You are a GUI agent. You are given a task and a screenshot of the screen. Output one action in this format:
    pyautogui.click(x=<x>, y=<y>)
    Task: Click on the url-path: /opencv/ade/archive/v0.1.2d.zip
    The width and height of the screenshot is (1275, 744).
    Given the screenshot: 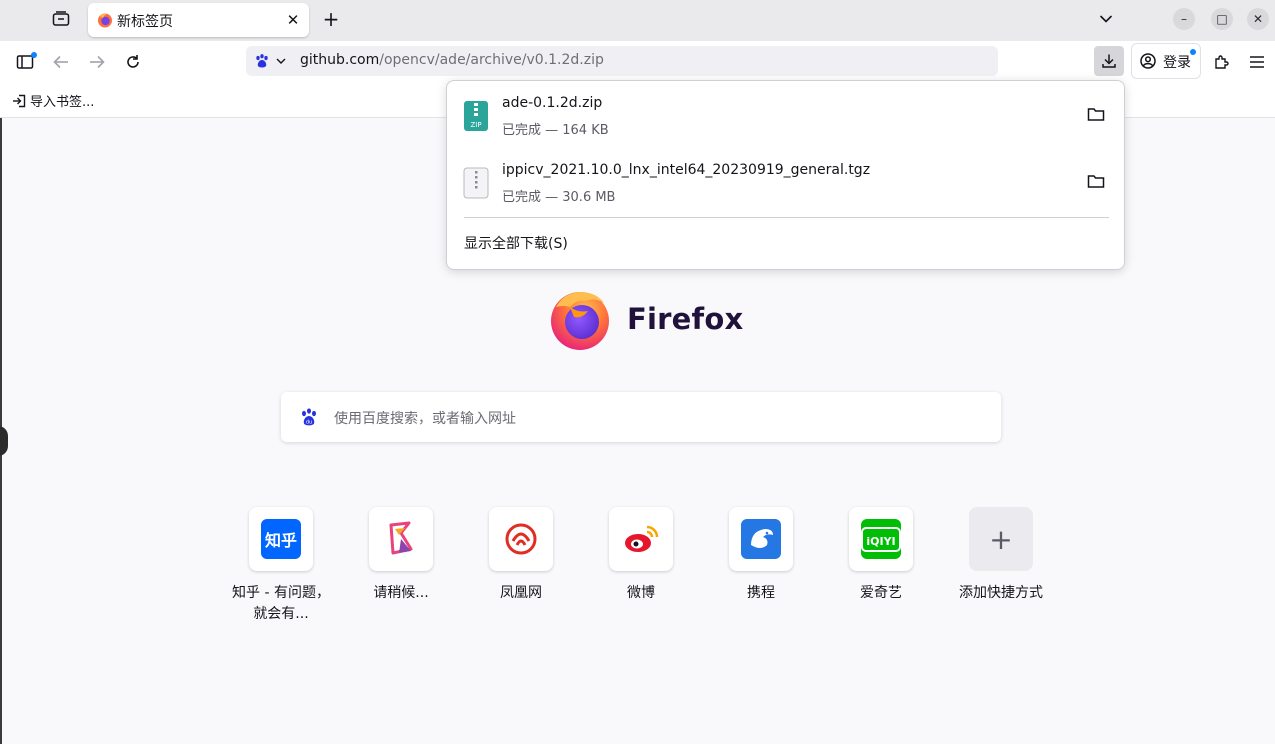 What is the action you would take?
    pyautogui.click(x=491, y=60)
    